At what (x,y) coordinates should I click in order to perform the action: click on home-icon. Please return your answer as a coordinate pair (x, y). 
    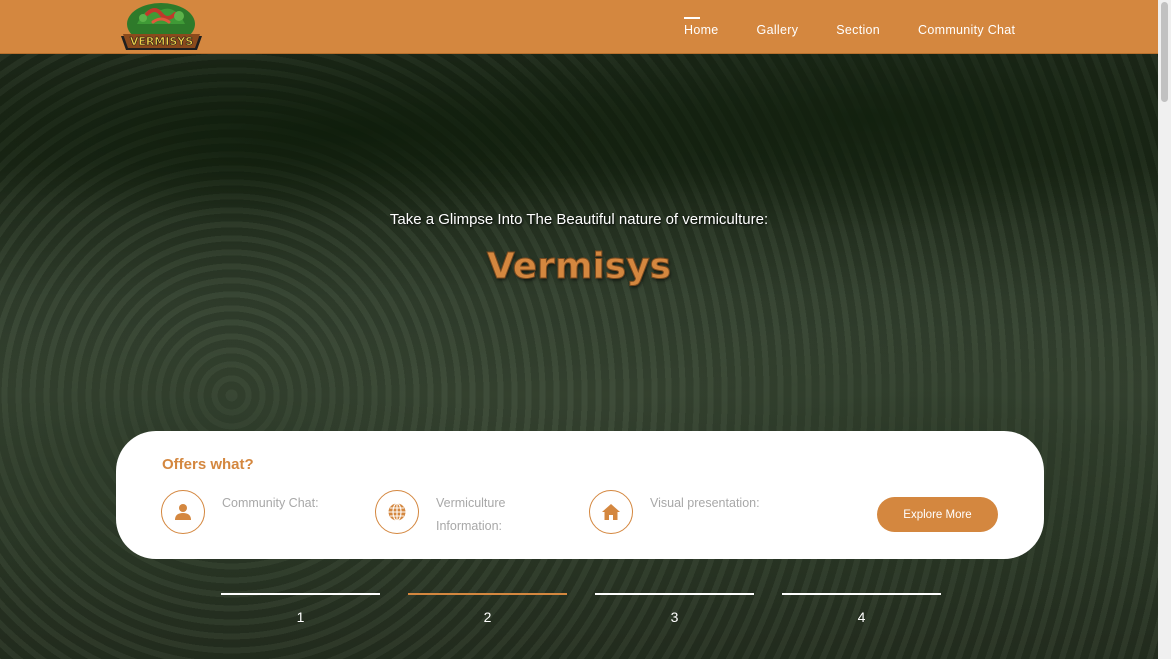
    Looking at the image, I should click on (611, 512).